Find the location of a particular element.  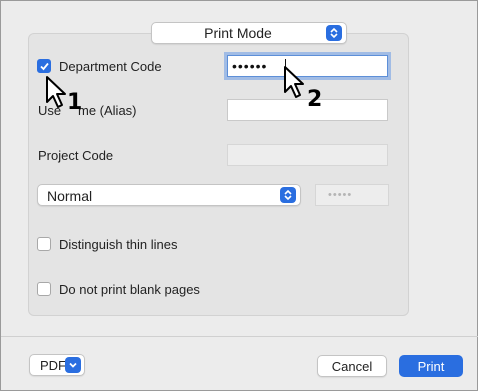

pdf-label: PDF is located at coordinates (53, 365).